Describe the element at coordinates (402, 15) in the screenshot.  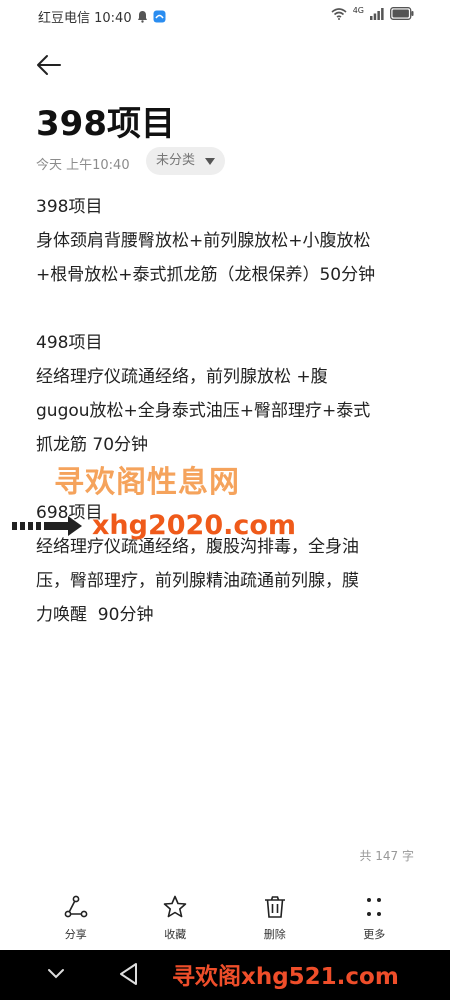
I see `battery-icon` at that location.